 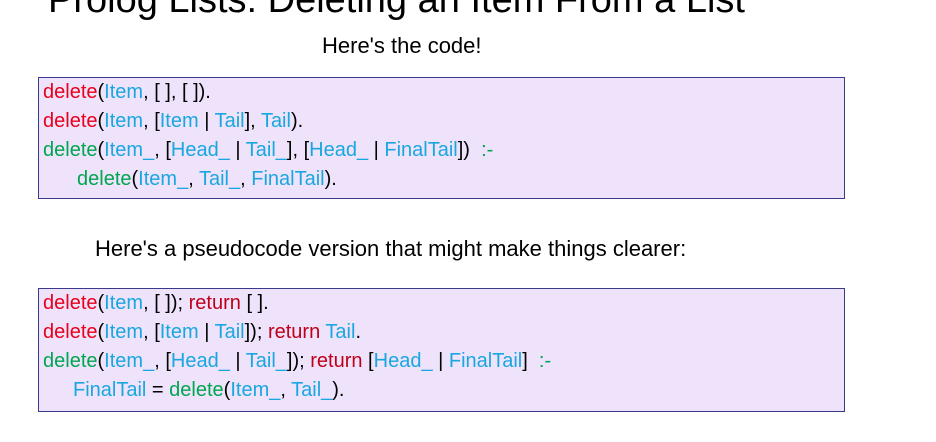 What do you see at coordinates (166, 303) in the screenshot?
I see `code-token: , [ ]);` at bounding box center [166, 303].